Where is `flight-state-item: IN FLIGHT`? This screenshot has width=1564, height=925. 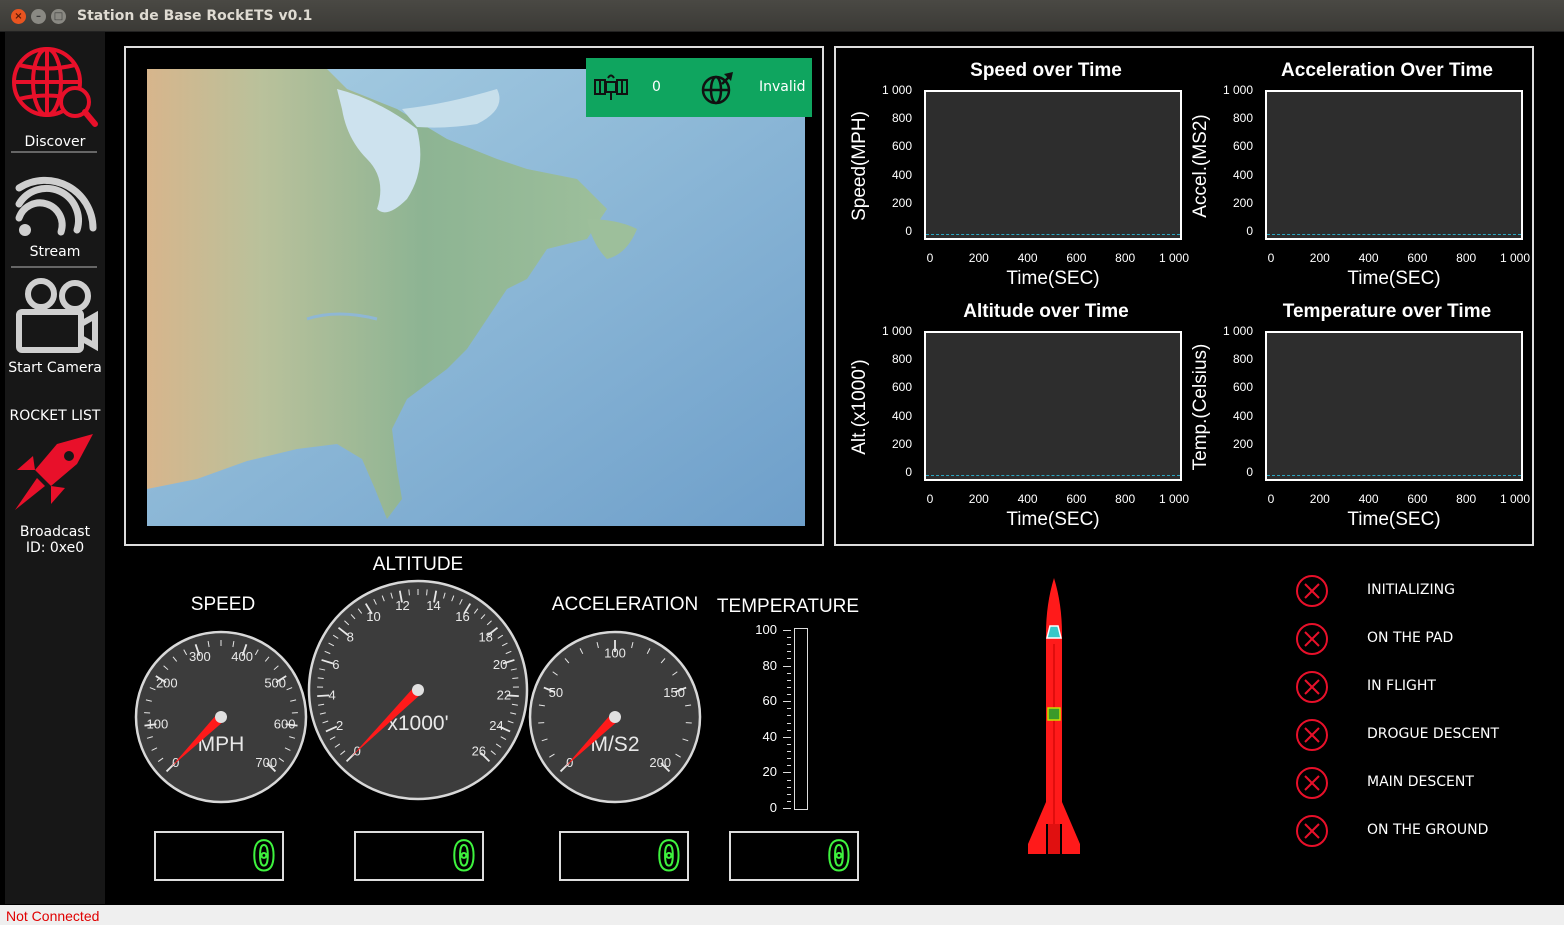
flight-state-item: IN FLIGHT is located at coordinates (1365, 687).